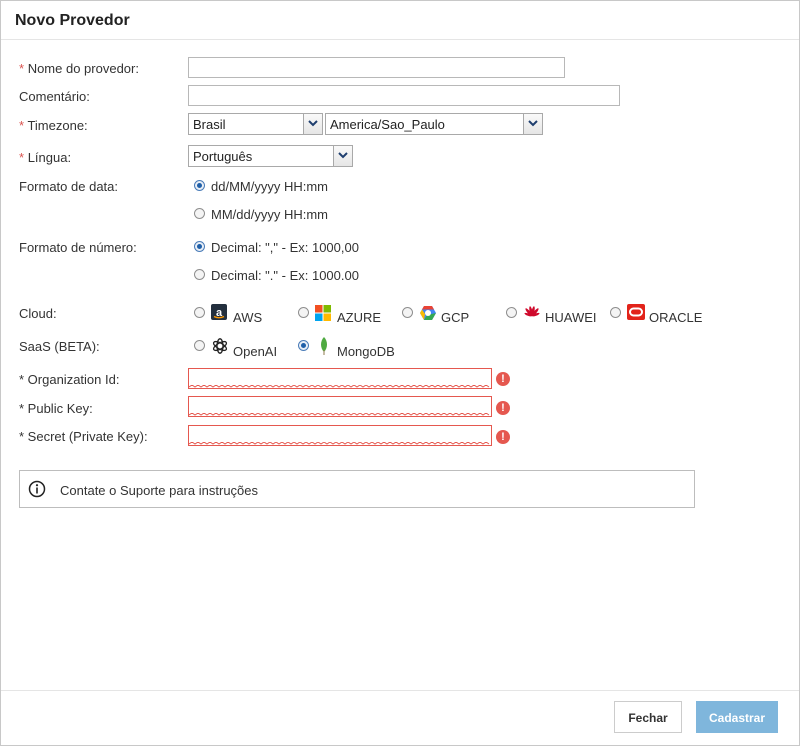 Image resolution: width=800 pixels, height=746 pixels. Describe the element at coordinates (571, 317) in the screenshot. I see `cloud-option-huawei: HUAWEI` at that location.